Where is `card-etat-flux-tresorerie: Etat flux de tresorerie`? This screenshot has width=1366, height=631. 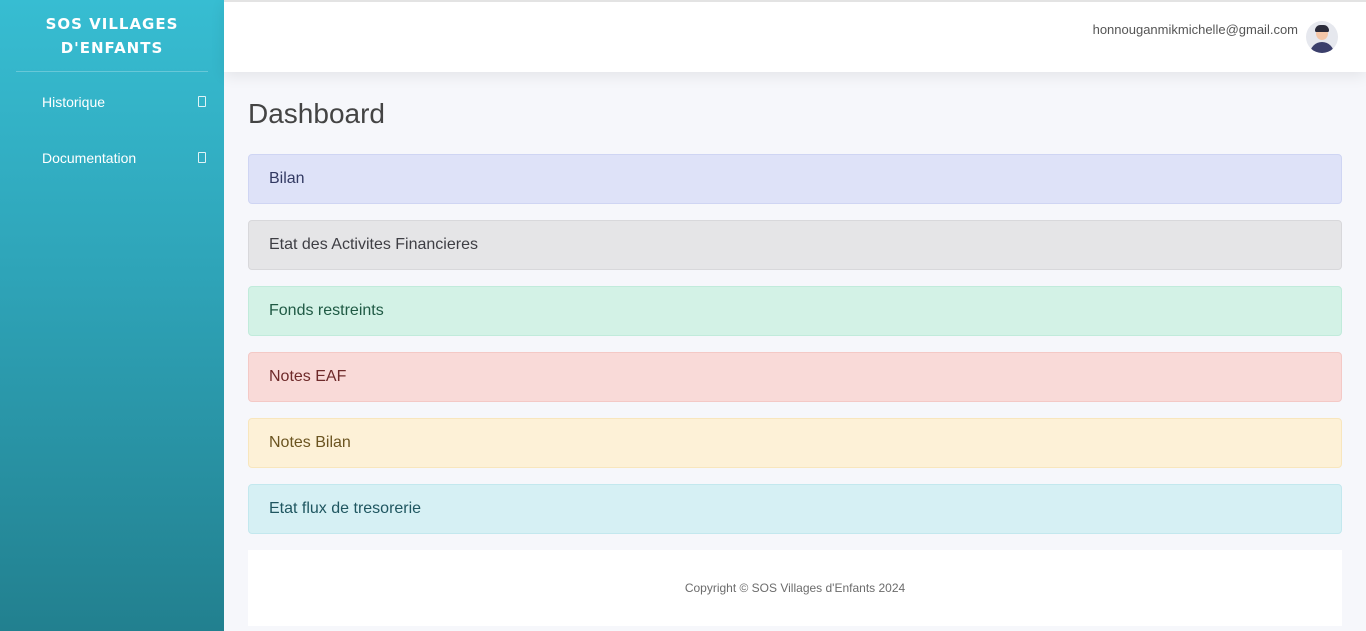 card-etat-flux-tresorerie: Etat flux de tresorerie is located at coordinates (795, 509).